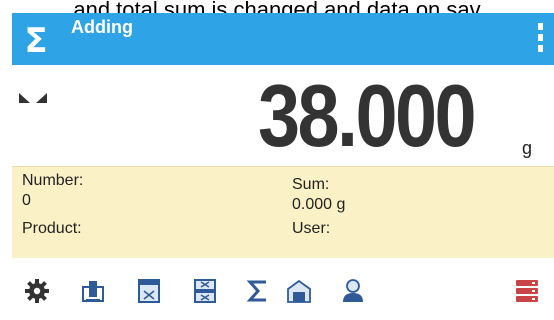 The width and height of the screenshot is (554, 320). I want to click on number-value: 0, so click(26, 200).